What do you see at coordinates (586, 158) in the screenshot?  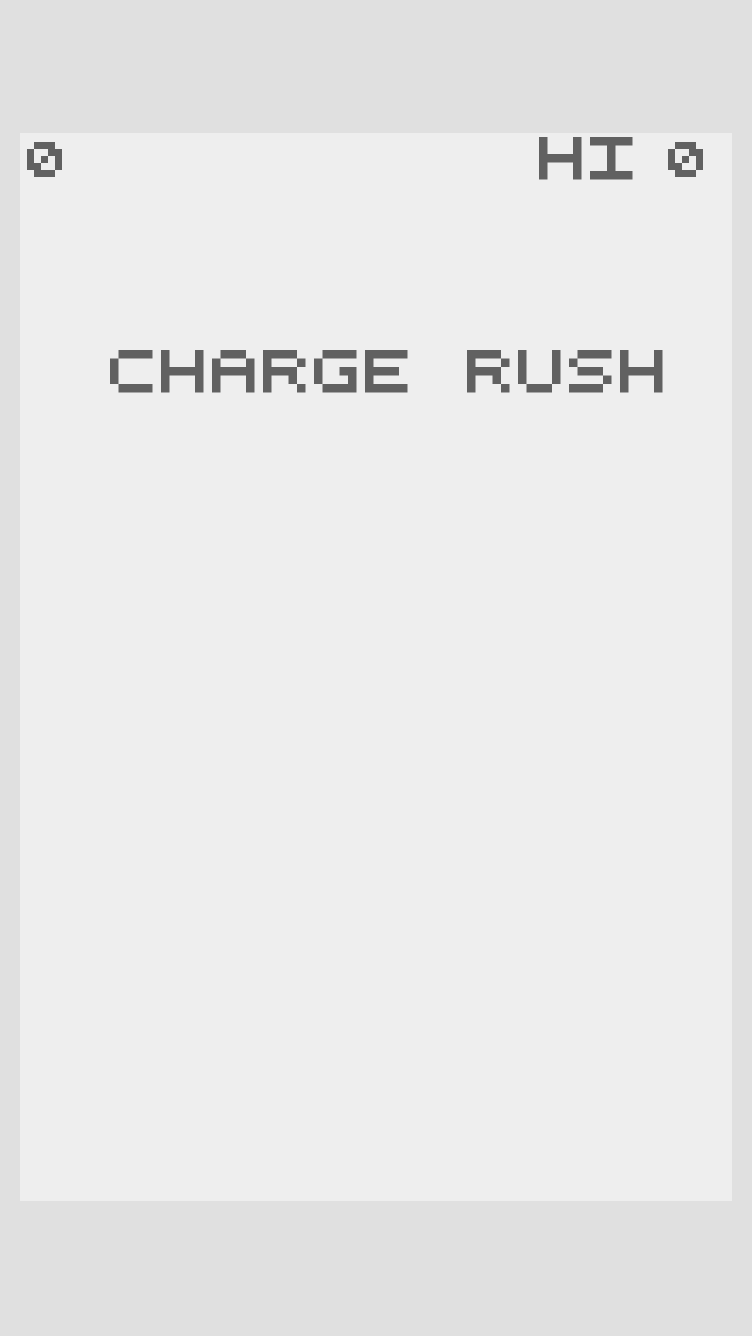 I see `hi-label: HI` at bounding box center [586, 158].